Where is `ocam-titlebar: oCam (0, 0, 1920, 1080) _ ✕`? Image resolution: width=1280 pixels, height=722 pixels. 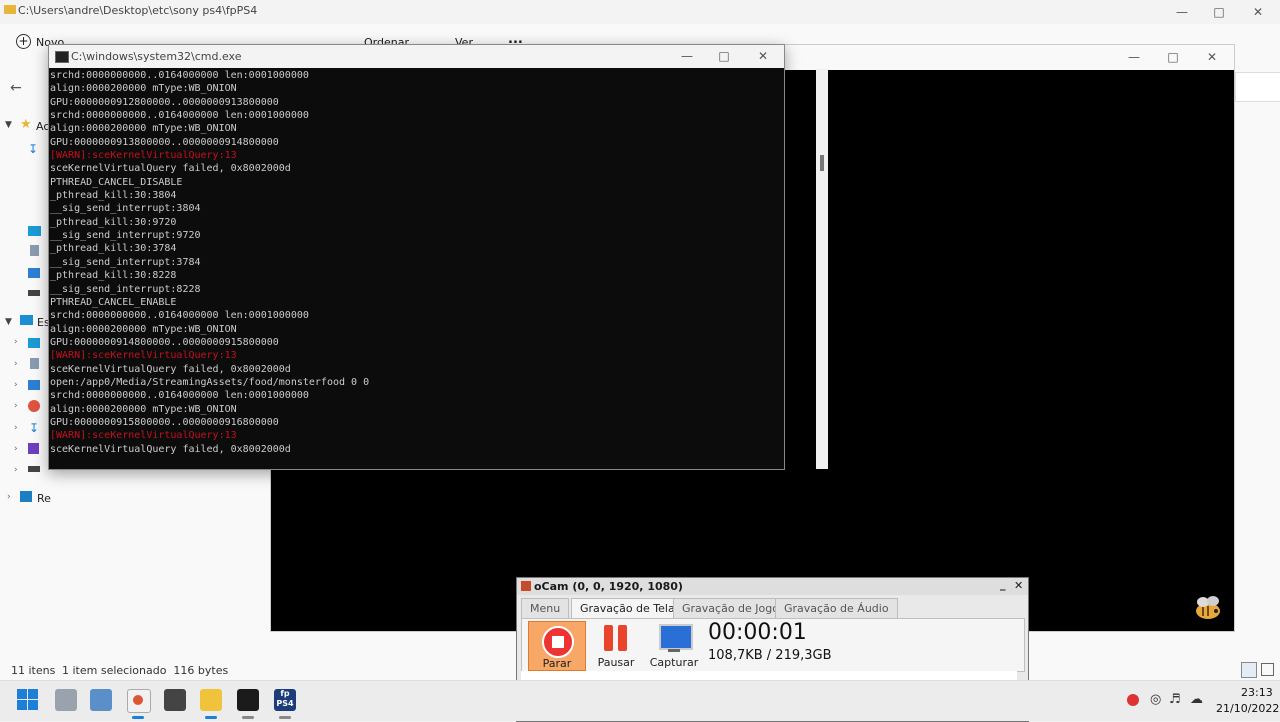
ocam-titlebar: oCam (0, 0, 1920, 1080) _ ✕ is located at coordinates (772, 586).